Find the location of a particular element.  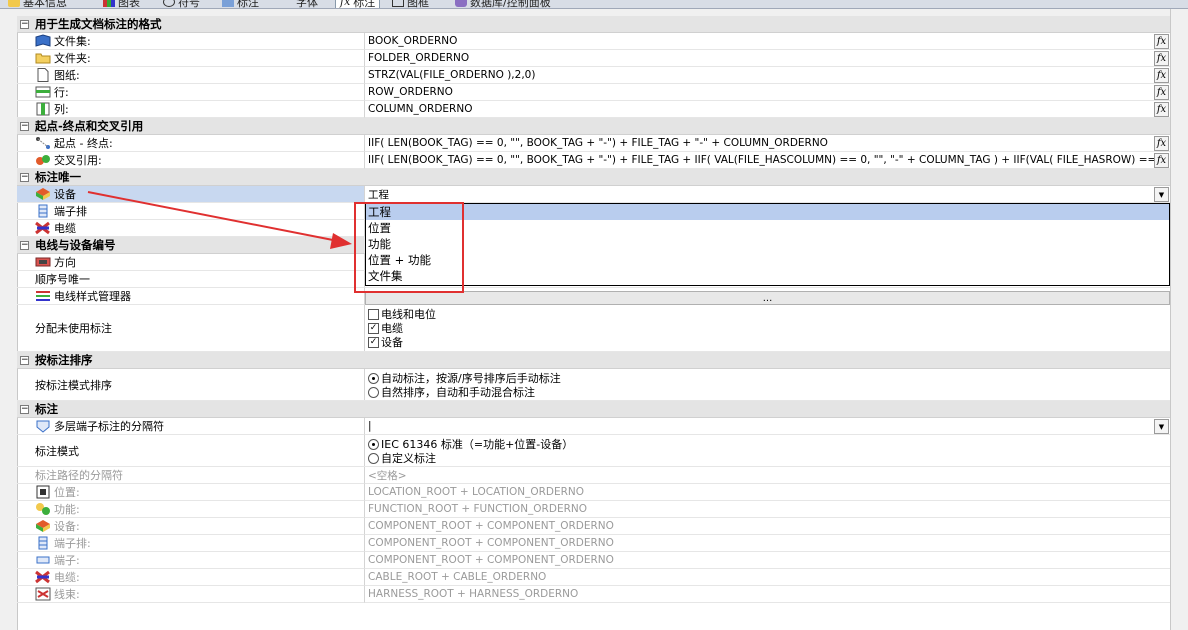

font-icon is located at coordinates (287, 3).